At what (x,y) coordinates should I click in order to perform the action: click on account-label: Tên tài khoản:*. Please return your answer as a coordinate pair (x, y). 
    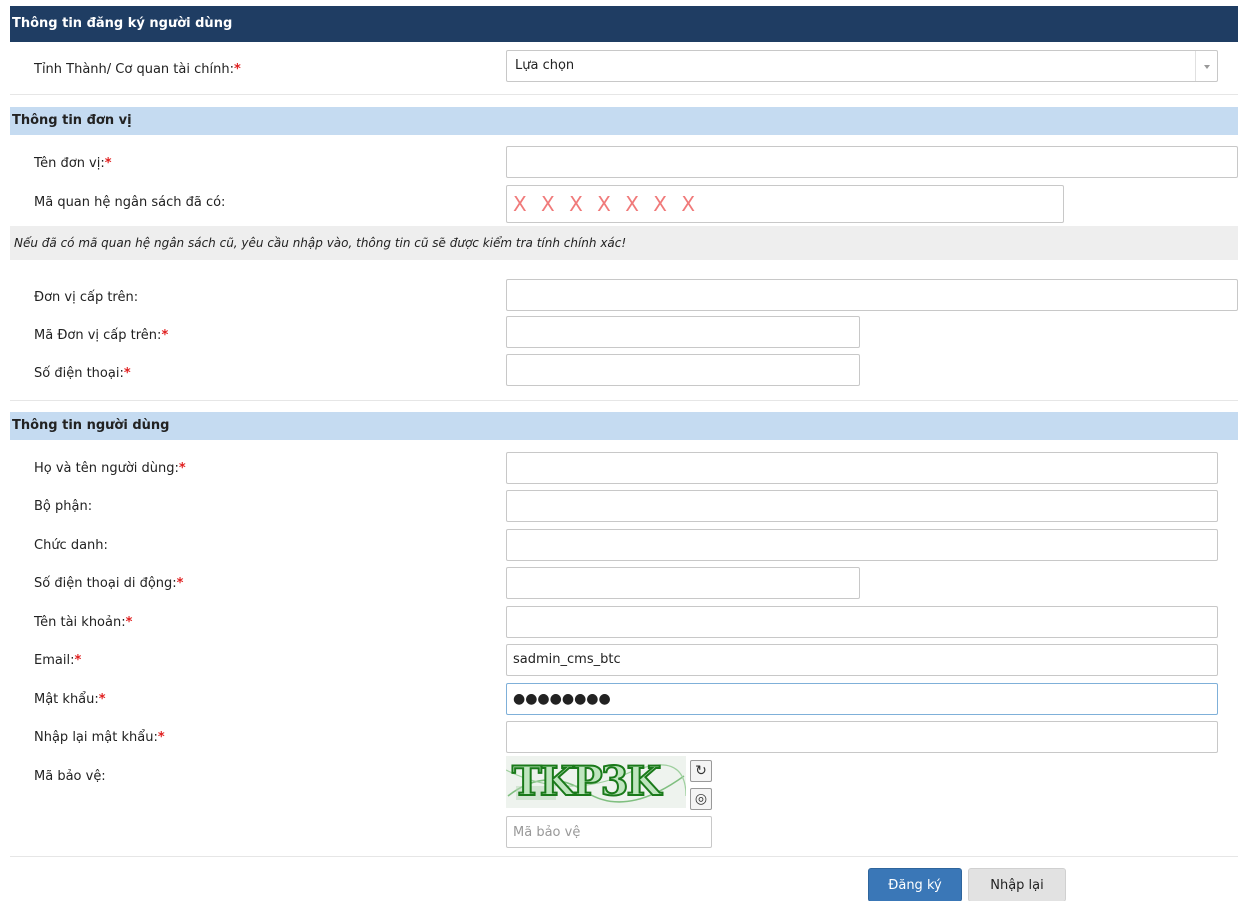
    Looking at the image, I should click on (83, 623).